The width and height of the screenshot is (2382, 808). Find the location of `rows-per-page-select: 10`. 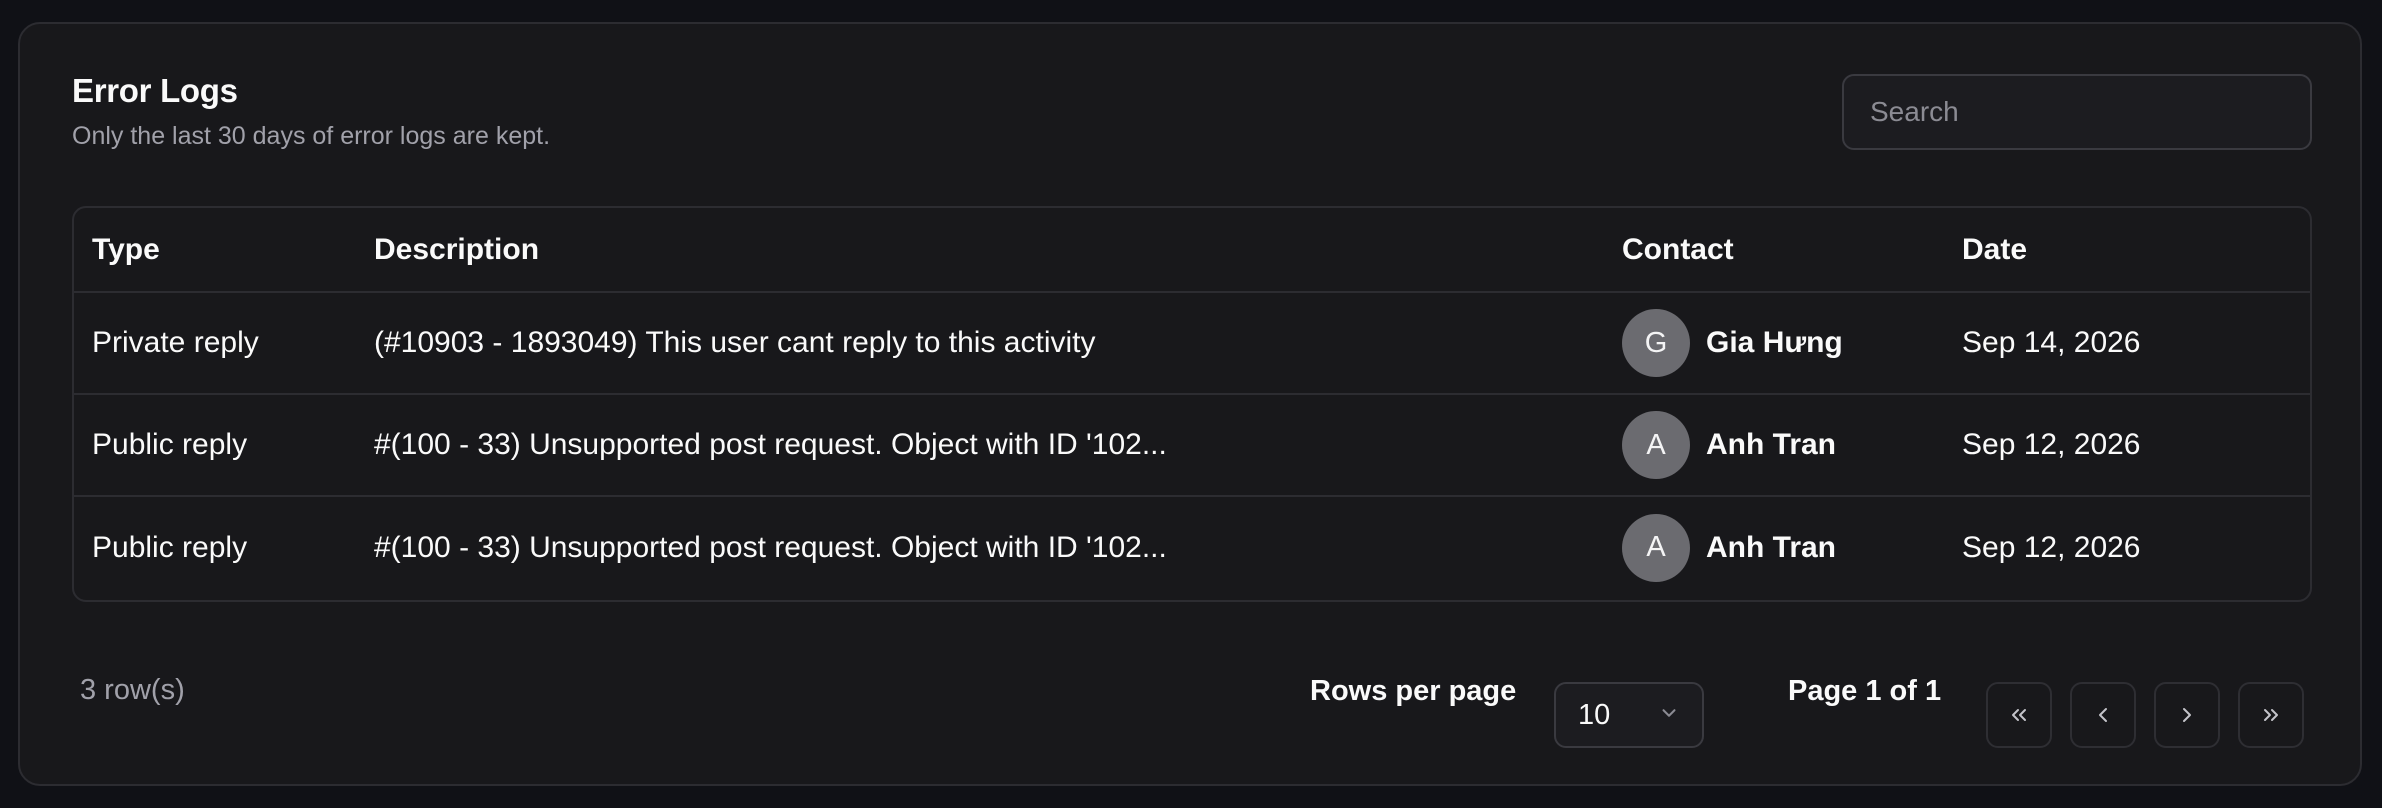

rows-per-page-select: 10 is located at coordinates (1629, 715).